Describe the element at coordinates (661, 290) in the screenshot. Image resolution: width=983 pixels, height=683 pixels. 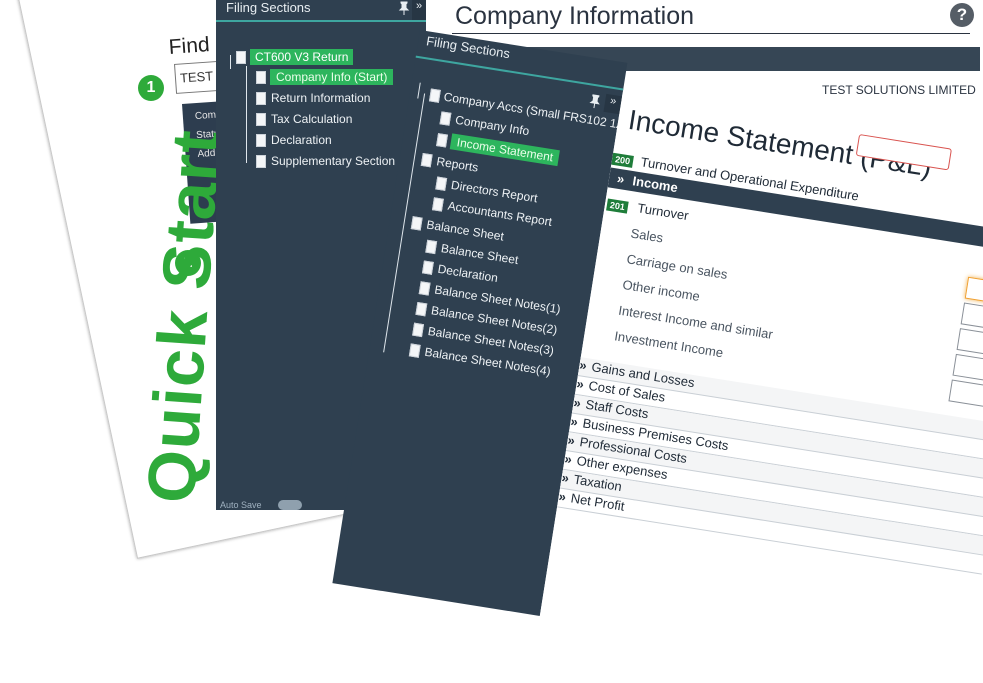
I see `field-label-other-income: Other income` at that location.